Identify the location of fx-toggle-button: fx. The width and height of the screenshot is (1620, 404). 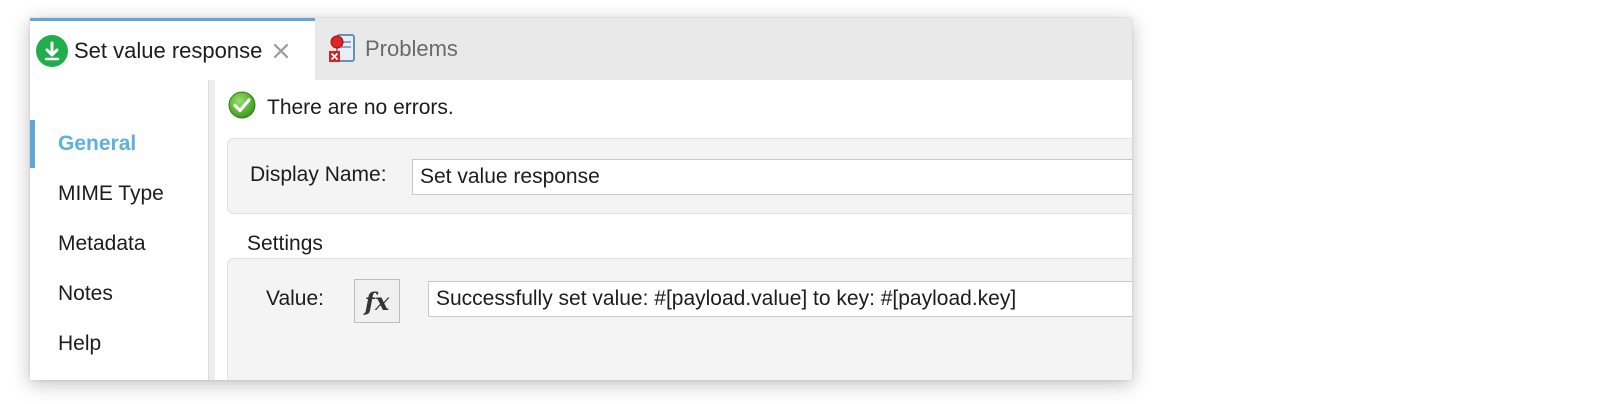
(377, 301).